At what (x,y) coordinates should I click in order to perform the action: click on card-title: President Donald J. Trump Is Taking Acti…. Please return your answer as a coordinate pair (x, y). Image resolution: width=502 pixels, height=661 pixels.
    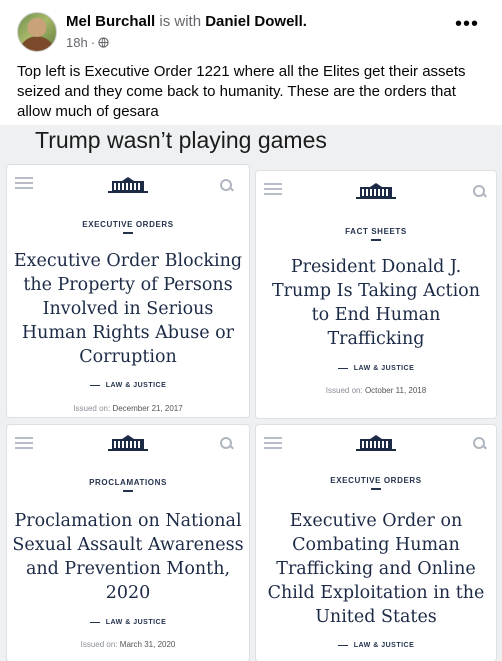
    Looking at the image, I should click on (376, 303).